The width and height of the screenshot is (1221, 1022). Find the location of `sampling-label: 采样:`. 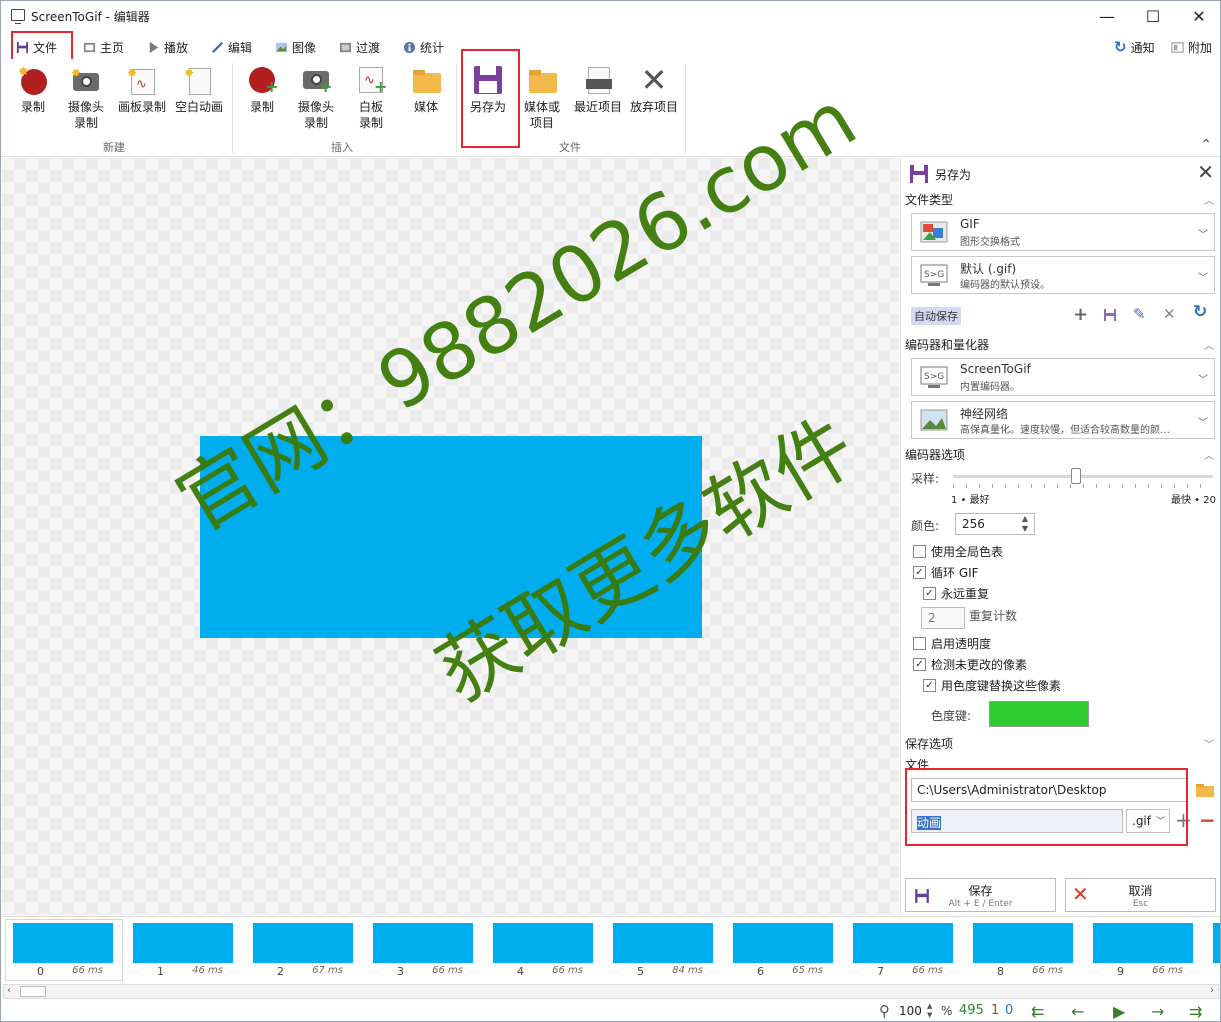

sampling-label: 采样: is located at coordinates (925, 479).